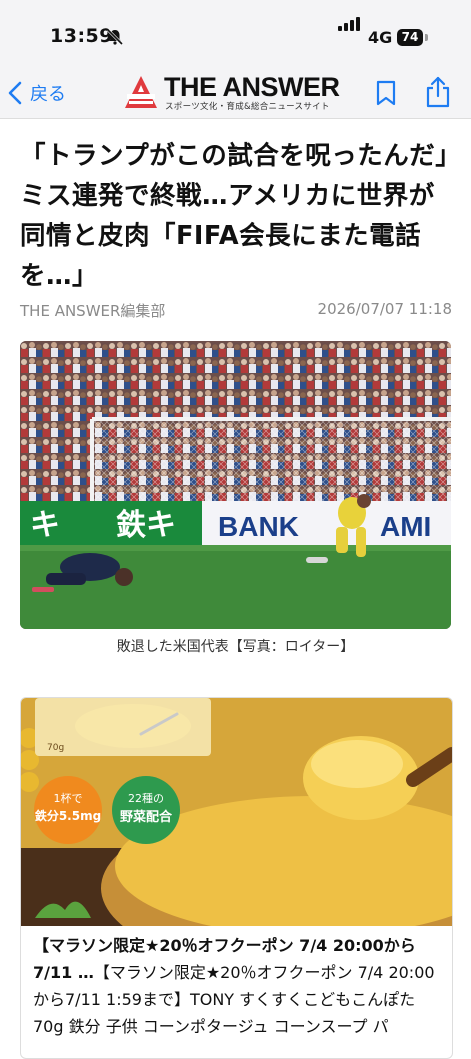  I want to click on site-logo: THE ANSWER スポーツ文化・育成&総合ニュースサイト, so click(237, 93).